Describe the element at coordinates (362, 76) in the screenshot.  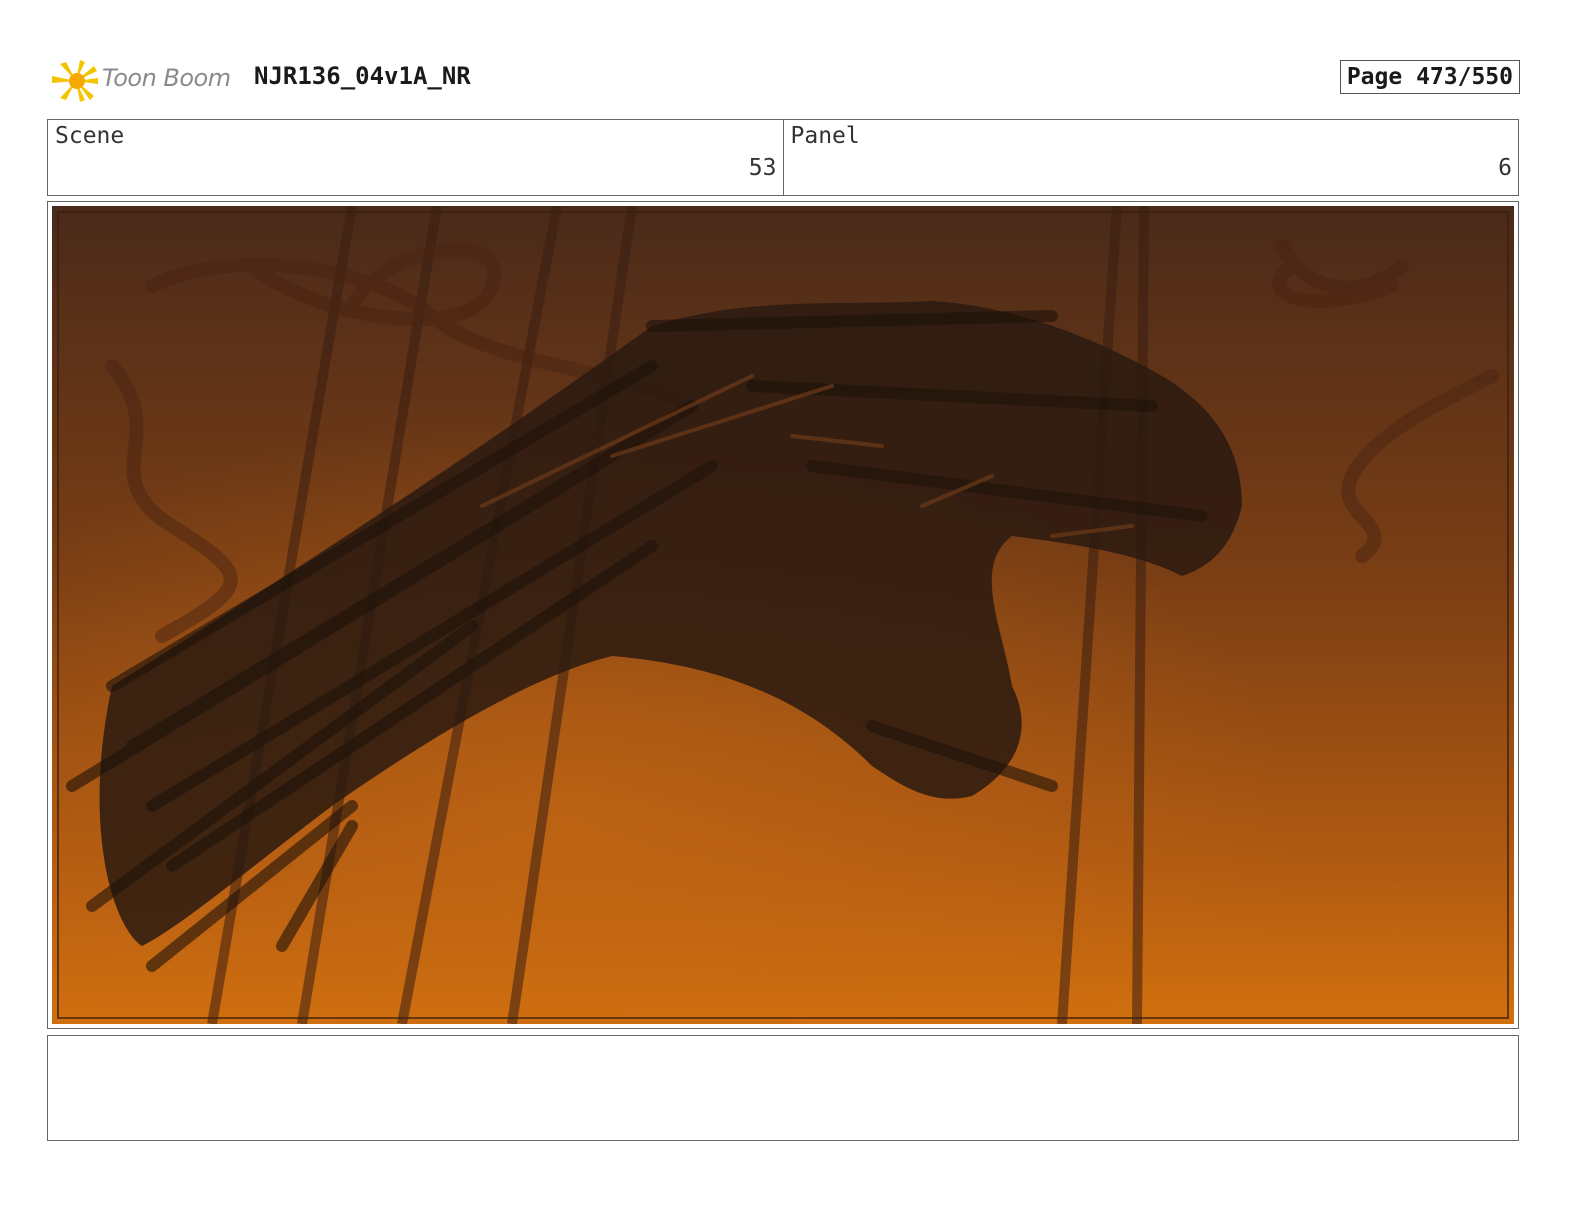
I see `document-title: NJR136_04v1A_NR` at that location.